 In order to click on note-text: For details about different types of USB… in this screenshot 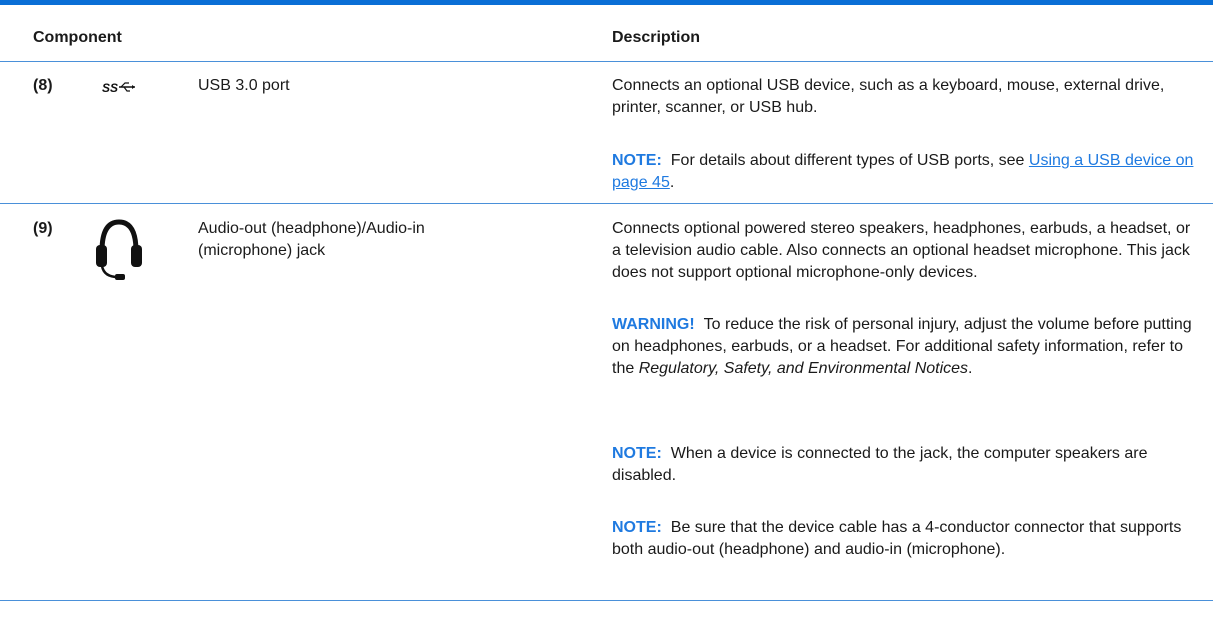, I will do `click(849, 160)`.